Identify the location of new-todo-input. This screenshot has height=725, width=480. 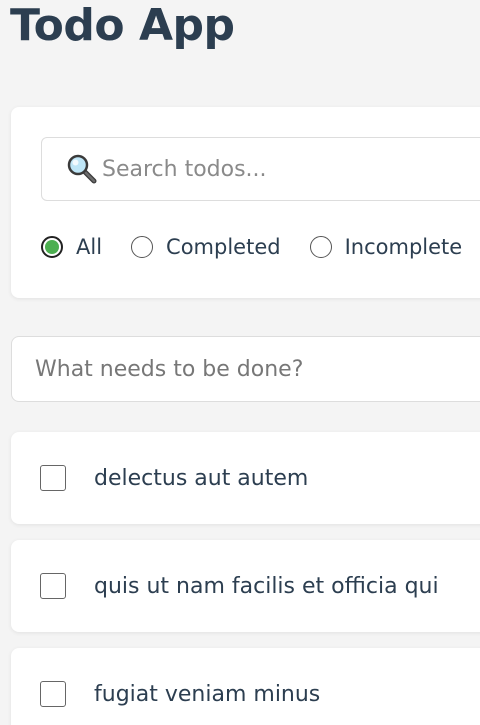
(255, 369).